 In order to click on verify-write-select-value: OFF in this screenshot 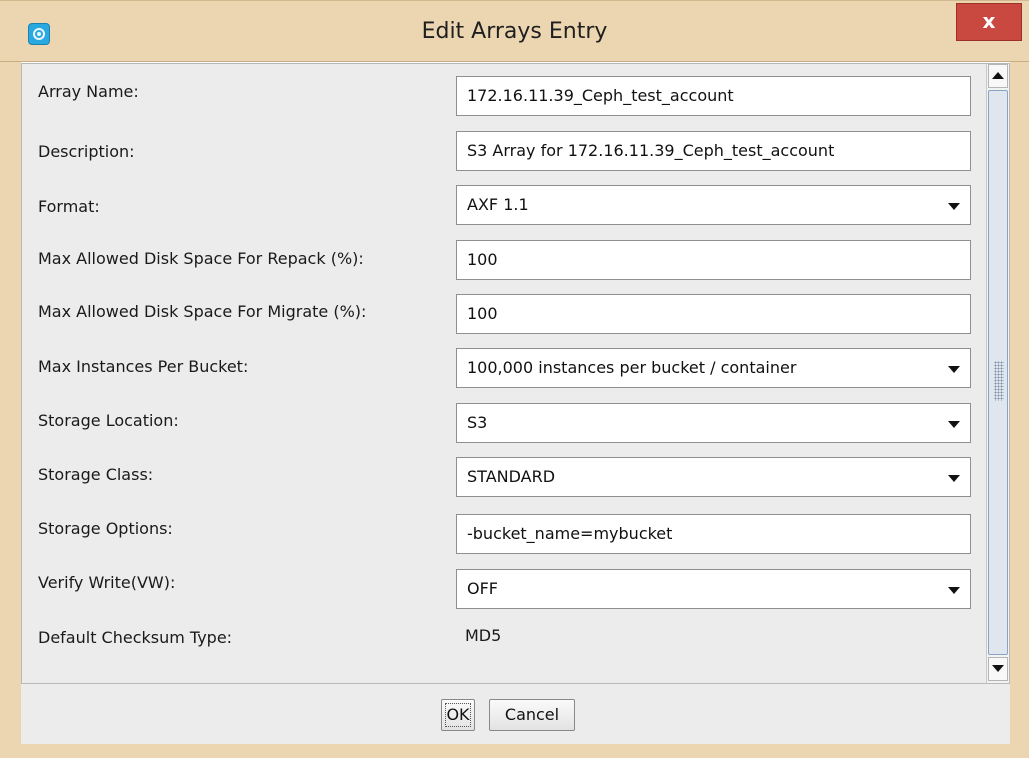, I will do `click(482, 588)`.